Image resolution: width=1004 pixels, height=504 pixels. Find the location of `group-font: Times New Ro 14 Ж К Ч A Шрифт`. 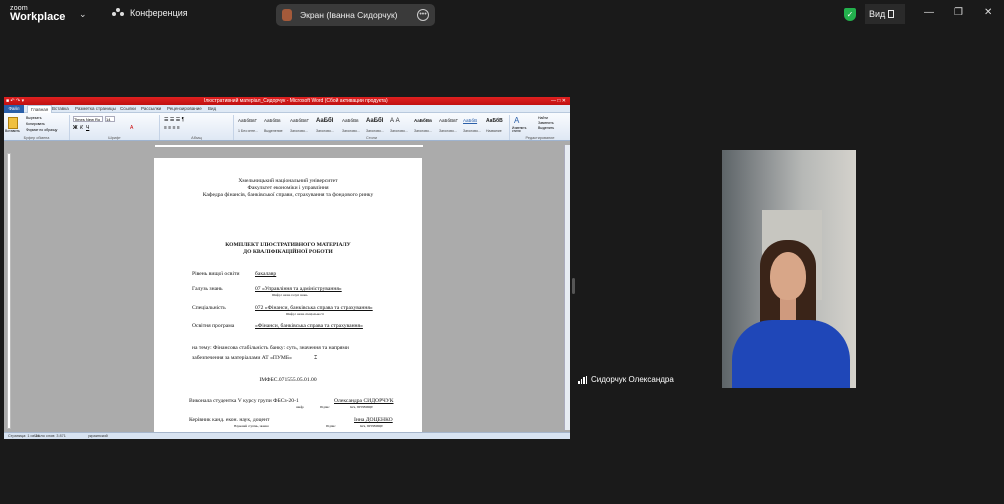

group-font: Times New Ro 14 Ж К Ч A Шрифт is located at coordinates (115, 127).